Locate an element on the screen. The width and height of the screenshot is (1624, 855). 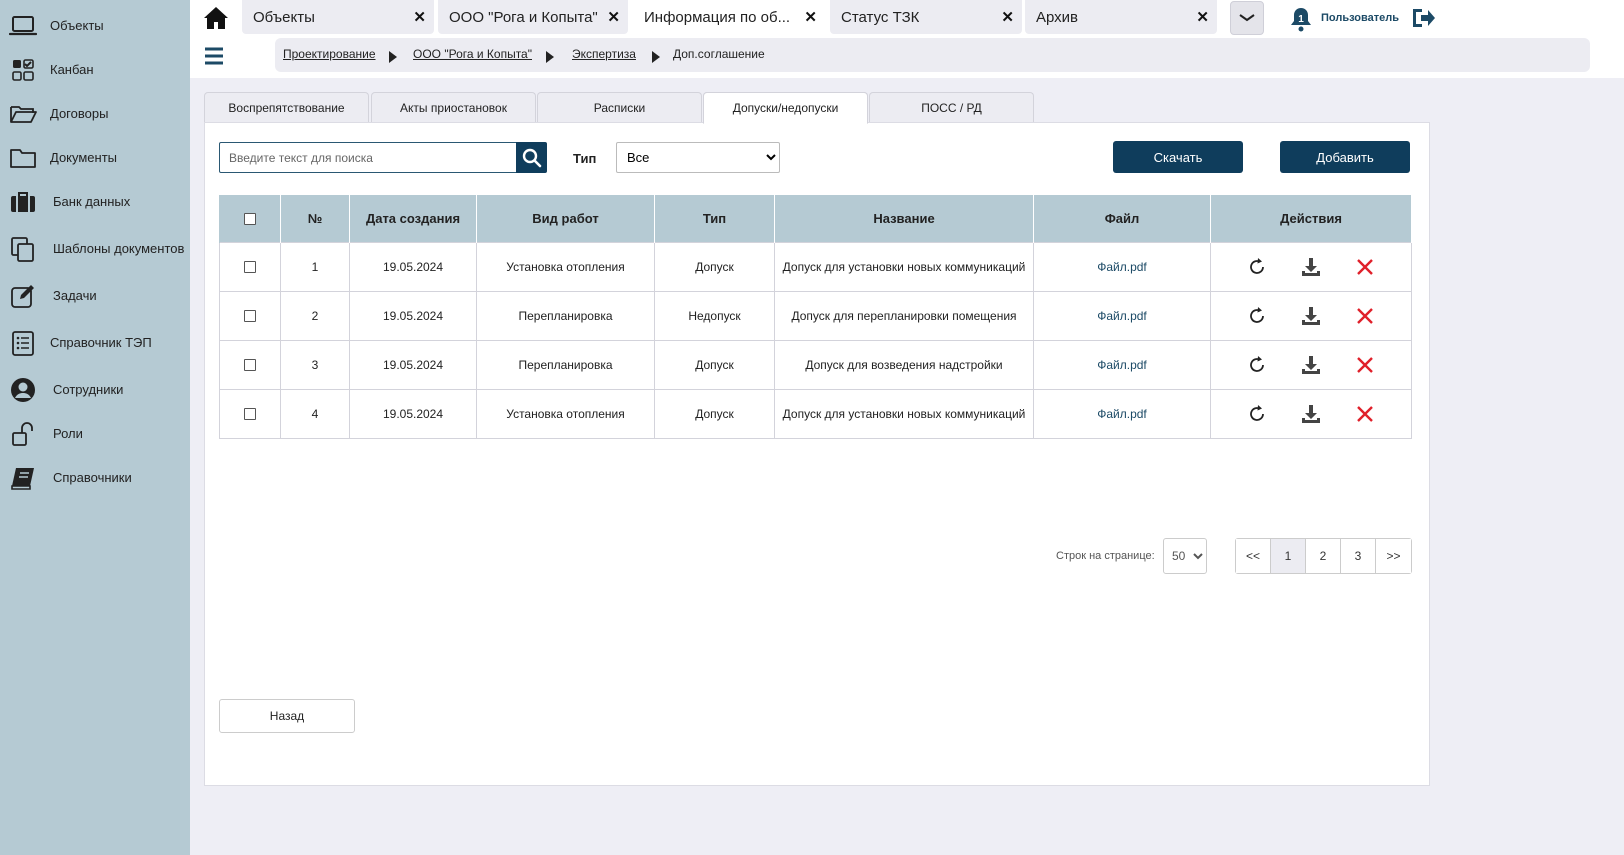
cell-work: Установка отопления is located at coordinates (565, 266).